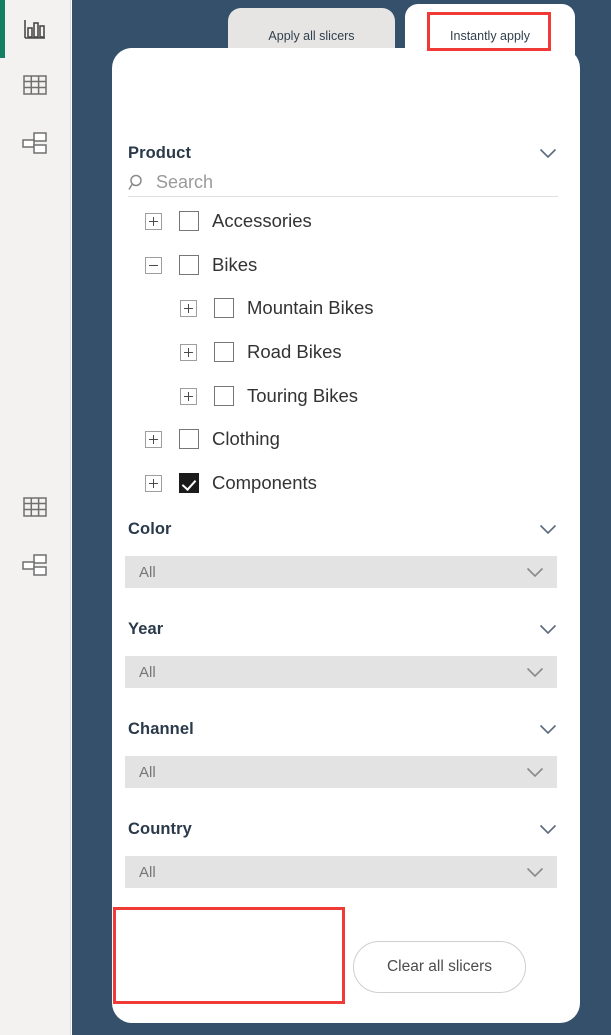 The height and width of the screenshot is (1035, 611). What do you see at coordinates (303, 395) in the screenshot?
I see `tree-item-label: Touring Bikes` at bounding box center [303, 395].